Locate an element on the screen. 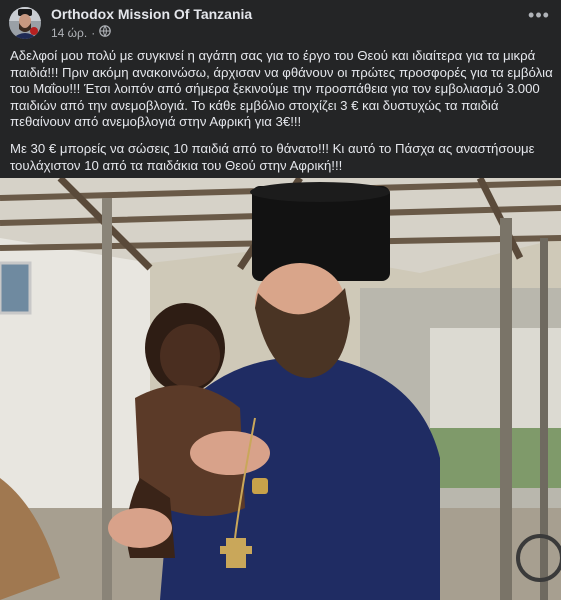 Image resolution: width=561 pixels, height=600 pixels. author-name: Orthodox Mission Of Tanzania is located at coordinates (151, 14).